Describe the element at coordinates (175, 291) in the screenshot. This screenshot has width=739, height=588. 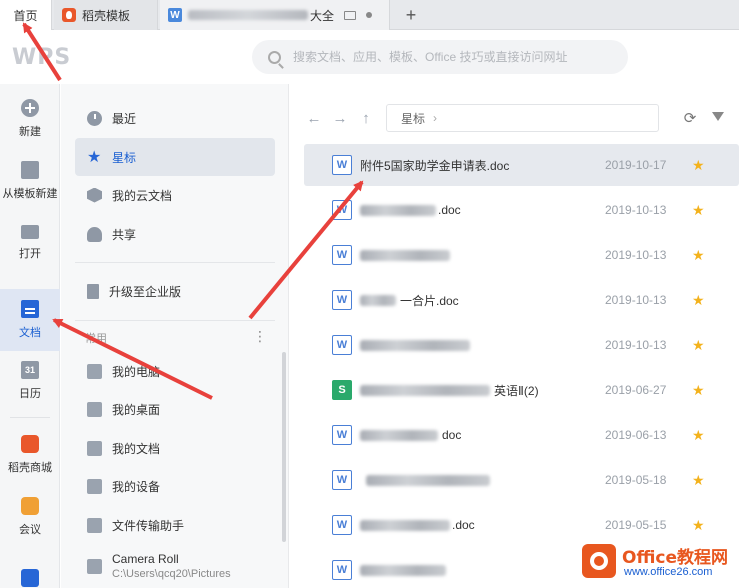
I see `nav-item-upgrade-enterprise: 升级至企业版` at that location.